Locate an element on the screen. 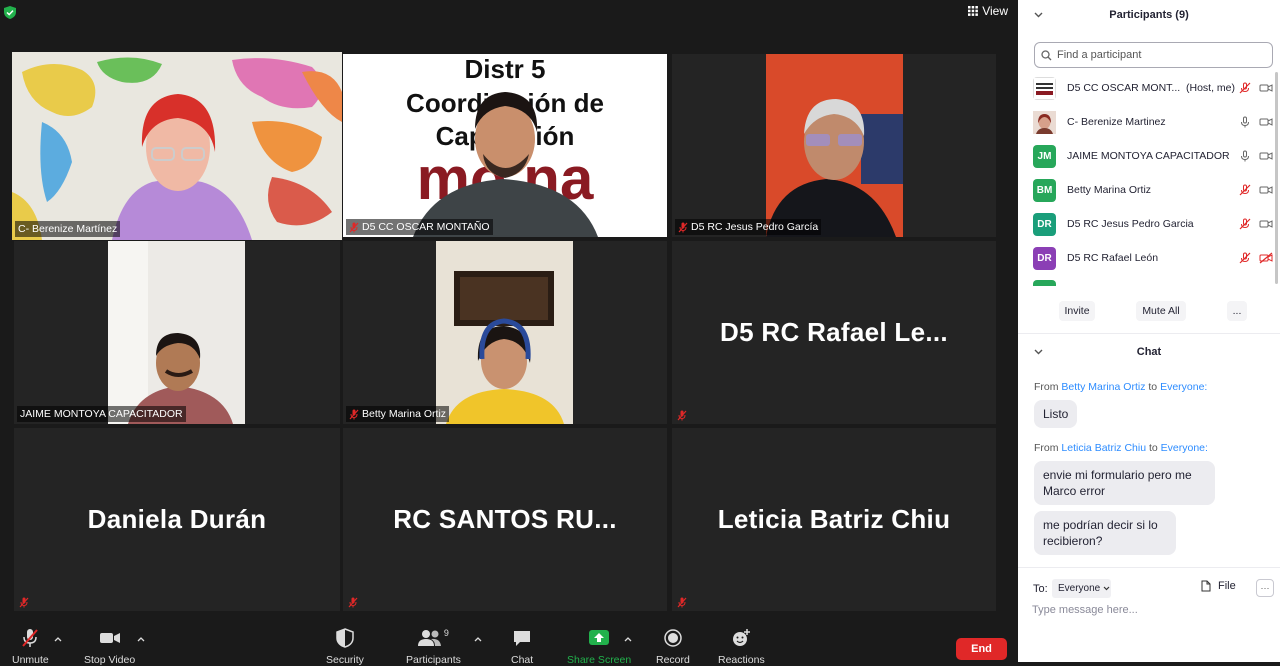 The height and width of the screenshot is (666, 1280). morena-logo-icon is located at coordinates (1044, 88).